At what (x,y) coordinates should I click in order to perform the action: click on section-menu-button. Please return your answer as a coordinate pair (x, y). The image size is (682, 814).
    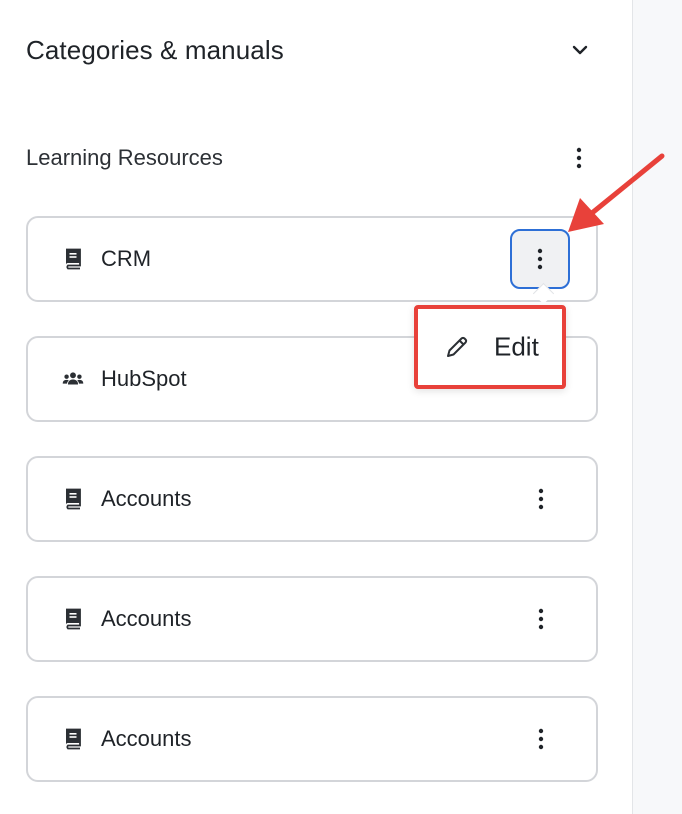
    Looking at the image, I should click on (579, 158).